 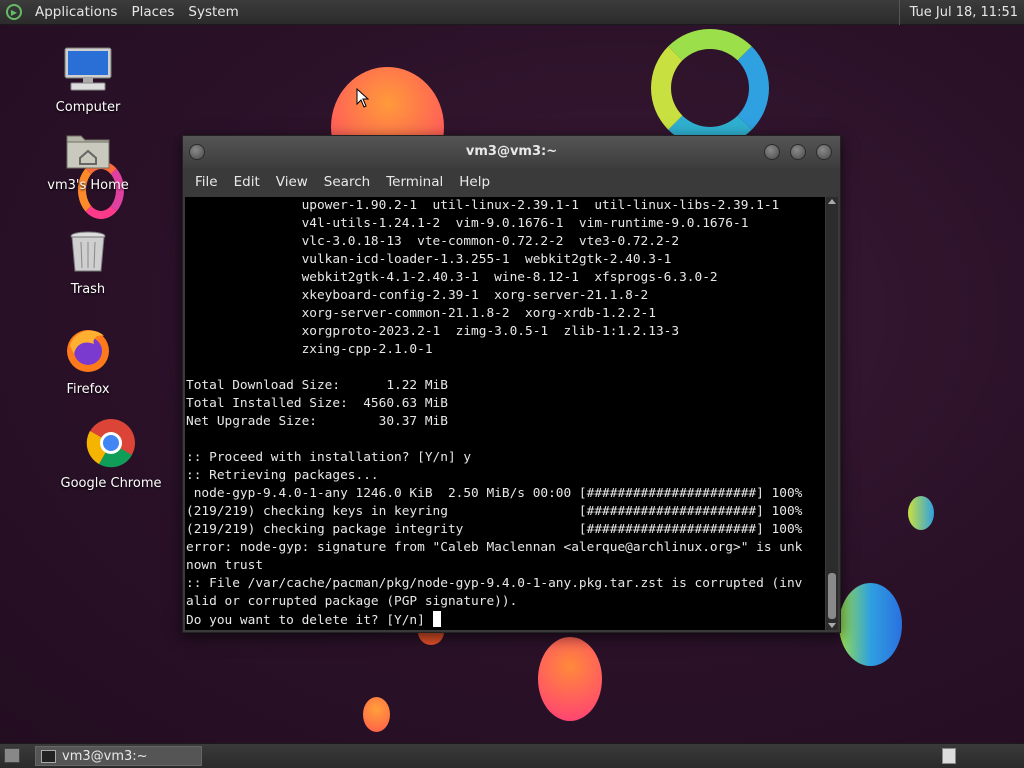 I want to click on window-title: vm3@vm3:~, so click(x=511, y=151).